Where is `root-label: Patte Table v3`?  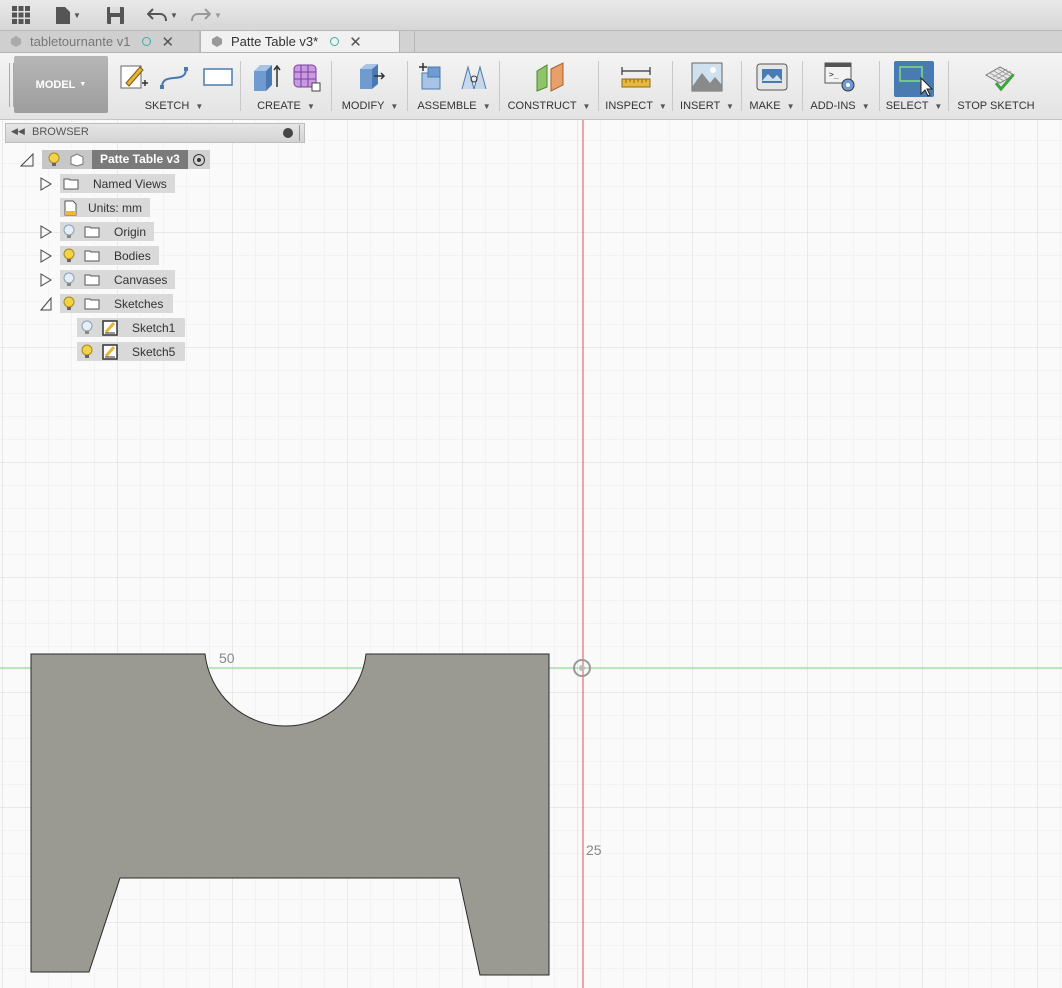 root-label: Patte Table v3 is located at coordinates (140, 159).